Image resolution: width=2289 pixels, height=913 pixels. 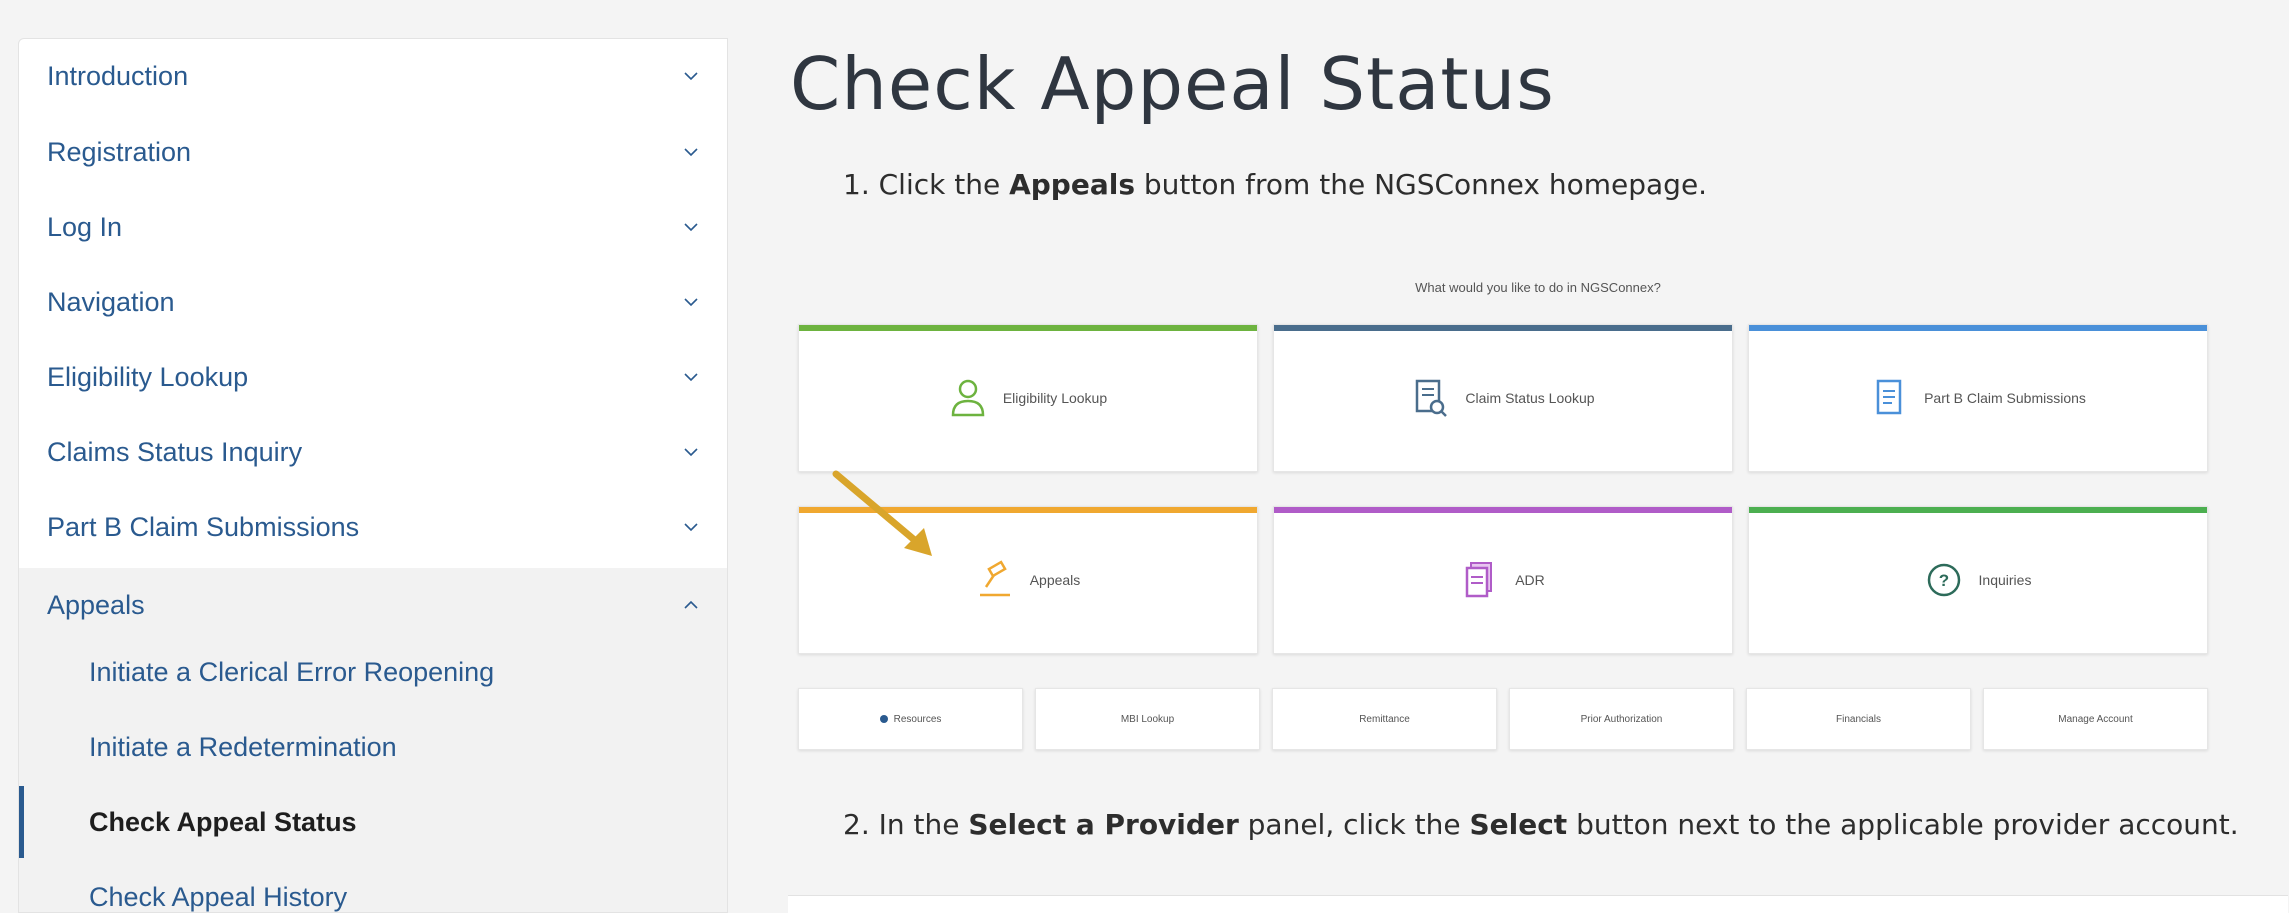 What do you see at coordinates (926, 184) in the screenshot?
I see `step-1-prefix: 1. Click the` at bounding box center [926, 184].